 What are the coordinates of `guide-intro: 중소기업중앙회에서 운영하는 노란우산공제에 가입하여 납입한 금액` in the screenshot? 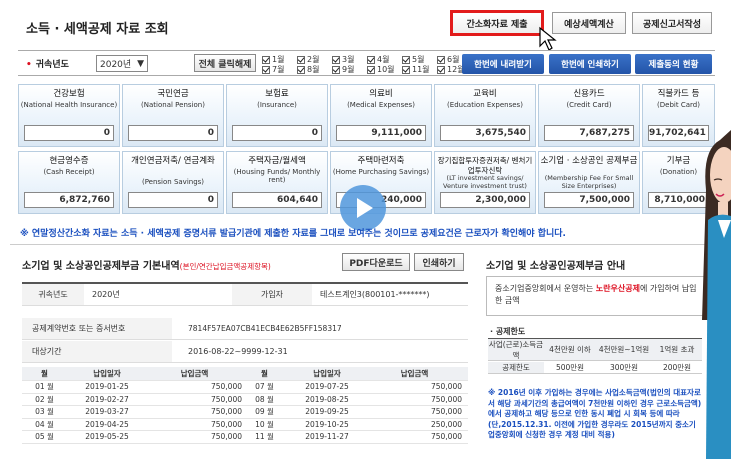 It's located at (596, 296).